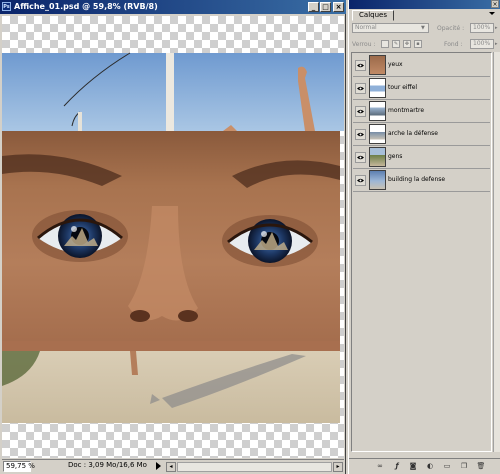 The image size is (500, 474). I want to click on new-layer-icon: ❐, so click(464, 466).